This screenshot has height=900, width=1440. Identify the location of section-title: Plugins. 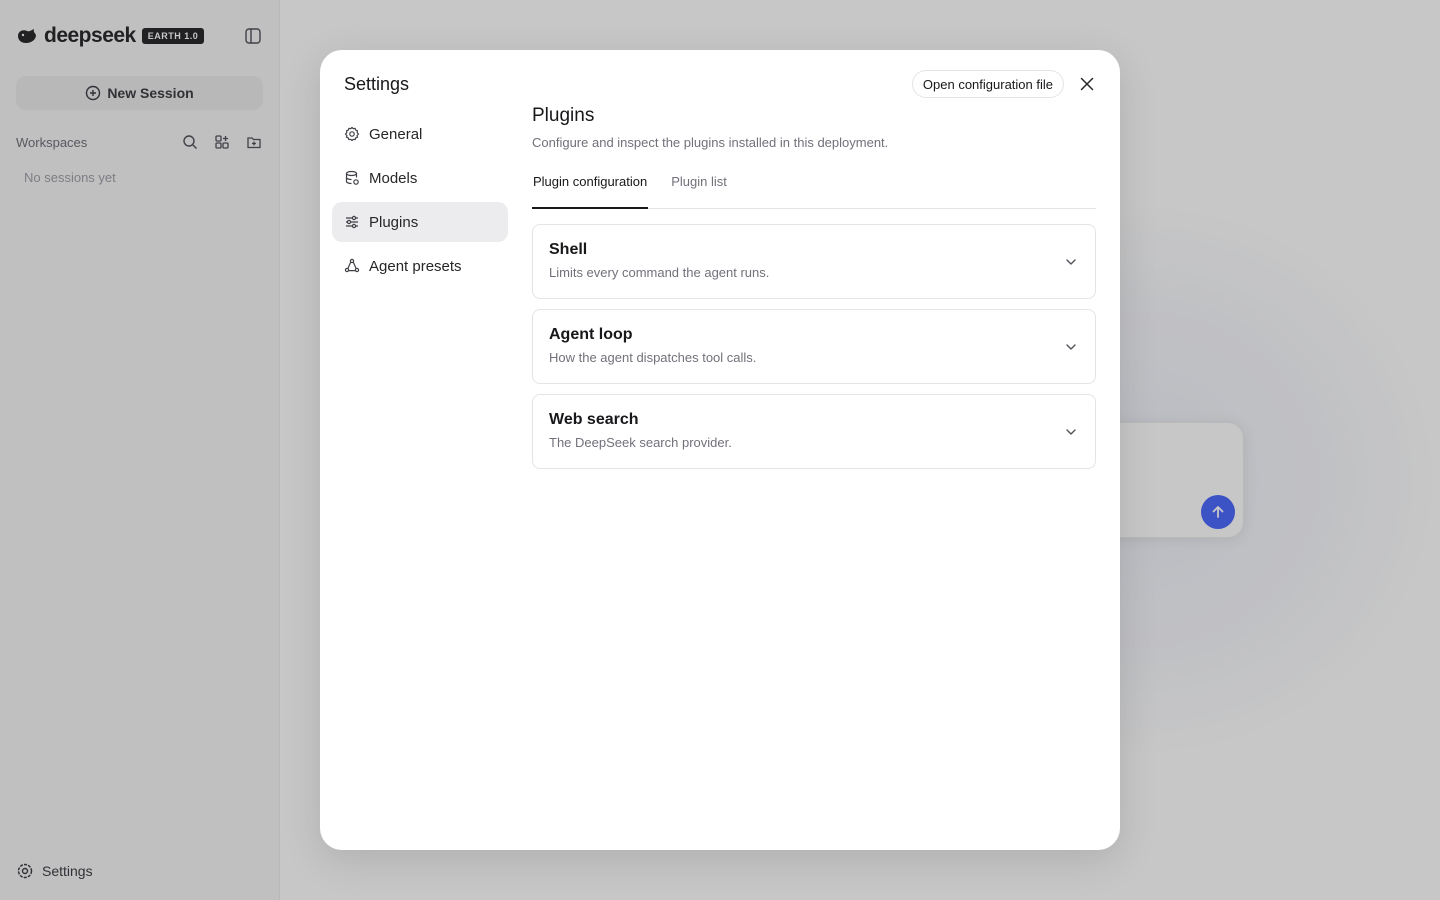
(563, 115).